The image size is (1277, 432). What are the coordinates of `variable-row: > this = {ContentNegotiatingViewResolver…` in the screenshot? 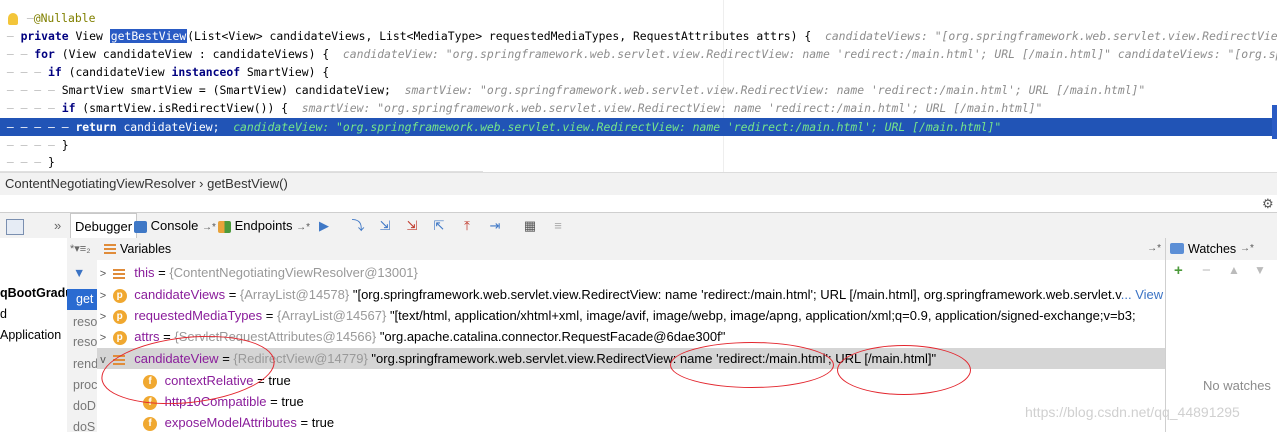 It's located at (631, 272).